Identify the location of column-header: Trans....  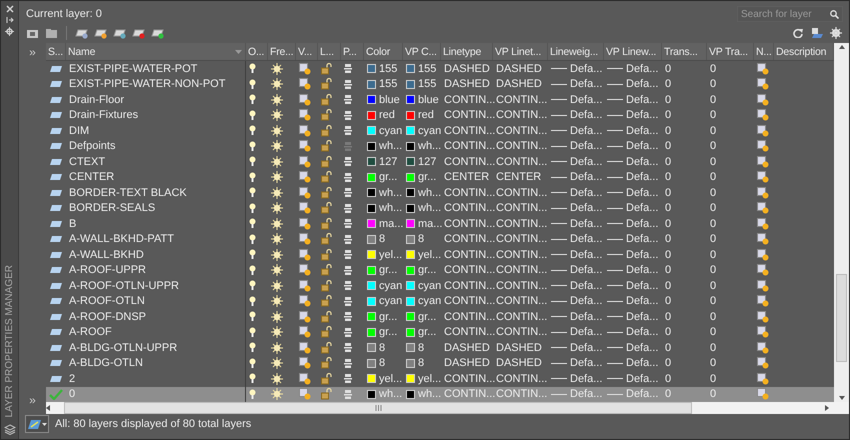
(684, 51).